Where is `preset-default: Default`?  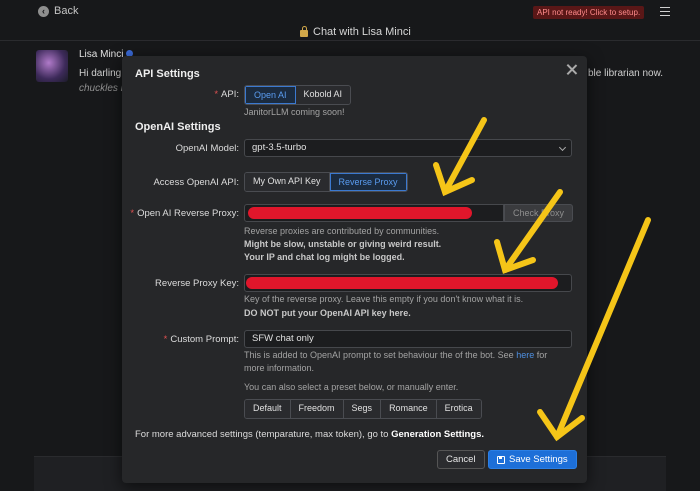
preset-default: Default is located at coordinates (268, 409).